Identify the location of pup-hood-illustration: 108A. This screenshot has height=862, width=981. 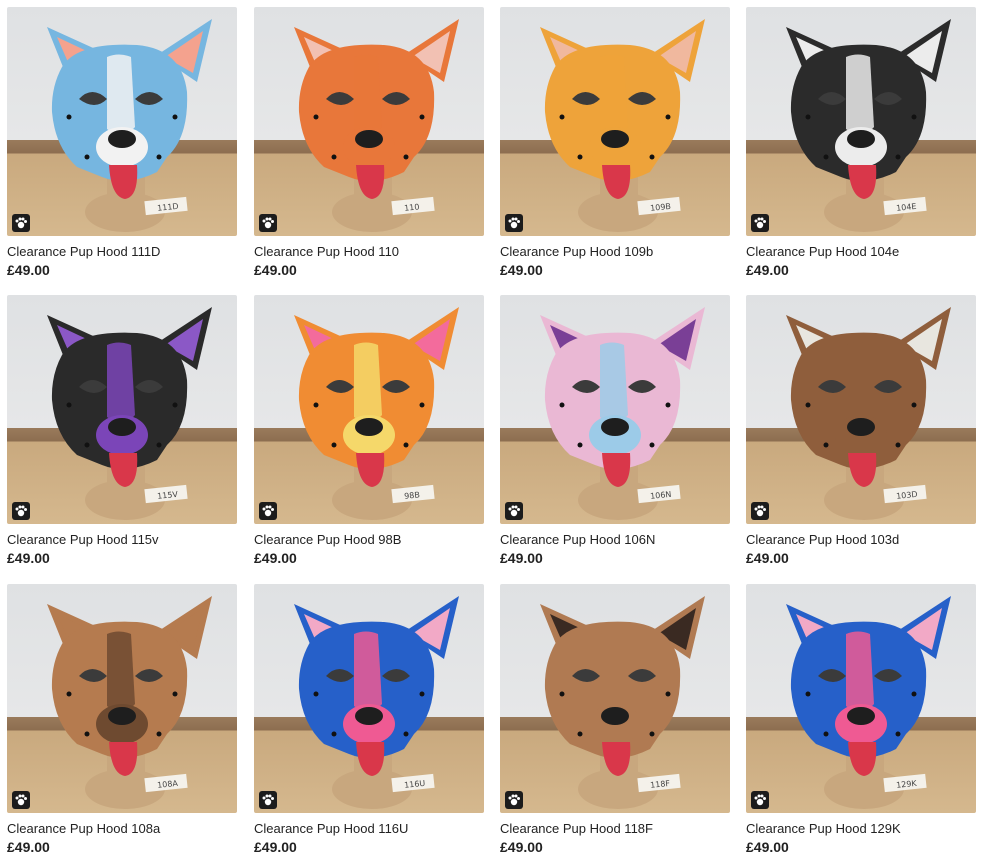
(129, 702).